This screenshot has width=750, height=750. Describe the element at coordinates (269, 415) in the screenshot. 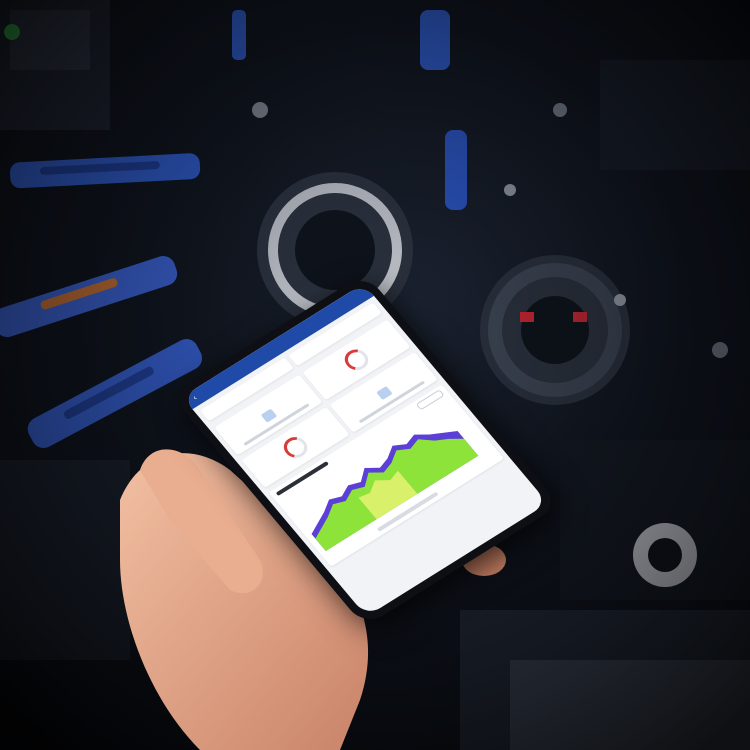

I see `machine-icon` at that location.